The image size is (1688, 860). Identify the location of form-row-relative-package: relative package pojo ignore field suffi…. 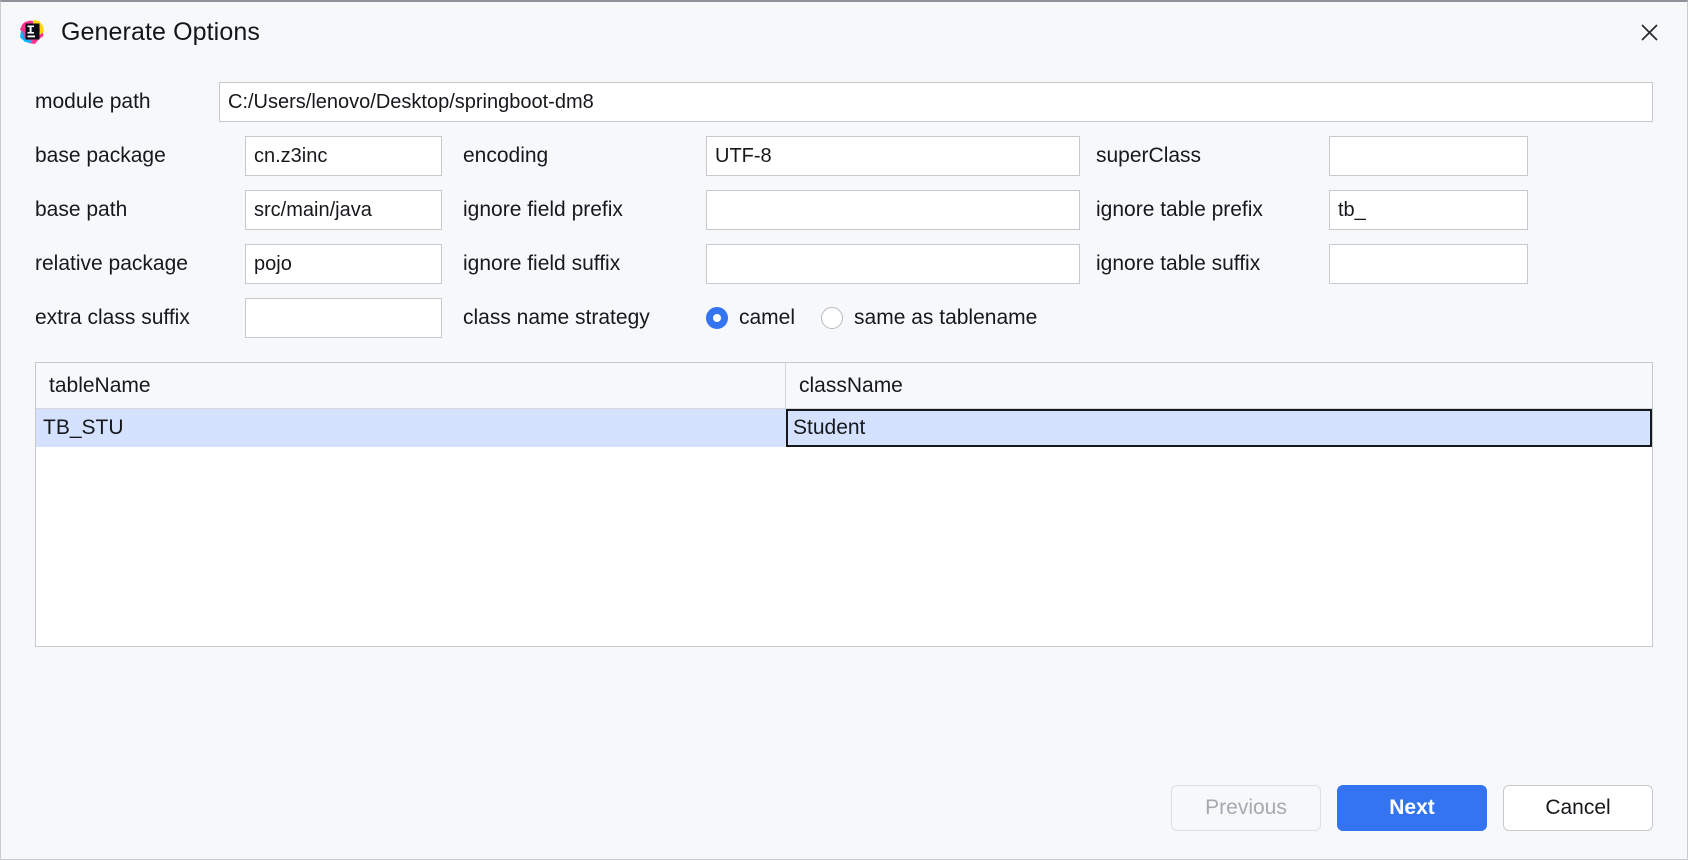
(844, 264).